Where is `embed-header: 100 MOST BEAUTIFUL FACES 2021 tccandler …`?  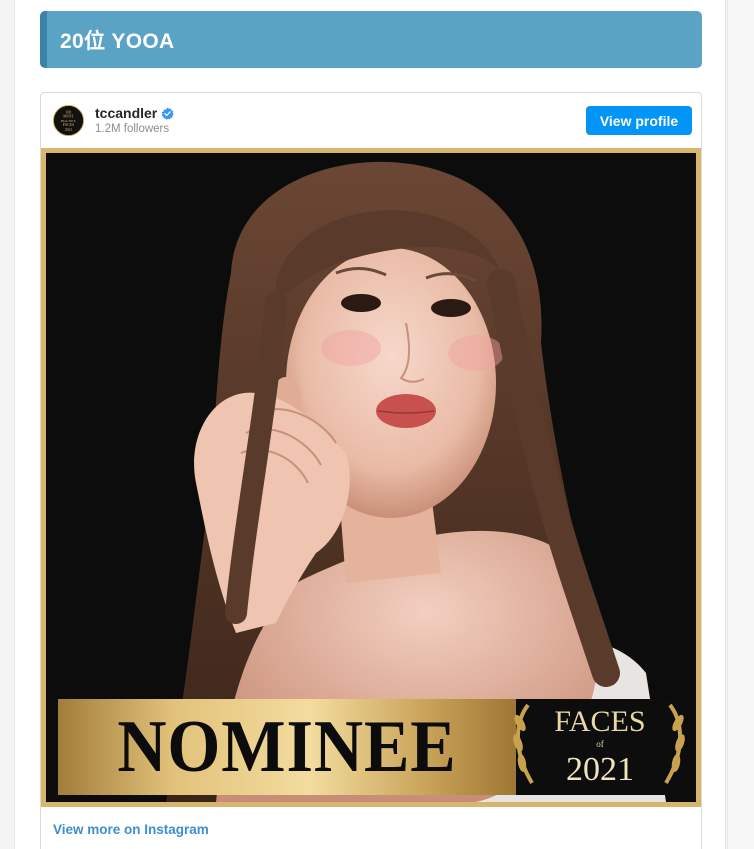
embed-header: 100 MOST BEAUTIFUL FACES 2021 tccandler … is located at coordinates (371, 120).